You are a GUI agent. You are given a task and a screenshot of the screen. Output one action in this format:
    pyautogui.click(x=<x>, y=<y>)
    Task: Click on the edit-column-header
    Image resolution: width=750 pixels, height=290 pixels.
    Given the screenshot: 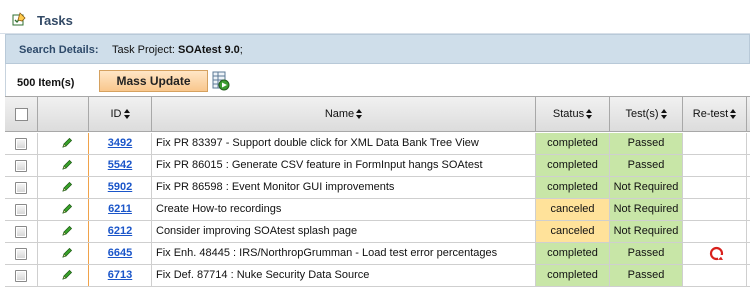 What is the action you would take?
    pyautogui.click(x=63, y=114)
    